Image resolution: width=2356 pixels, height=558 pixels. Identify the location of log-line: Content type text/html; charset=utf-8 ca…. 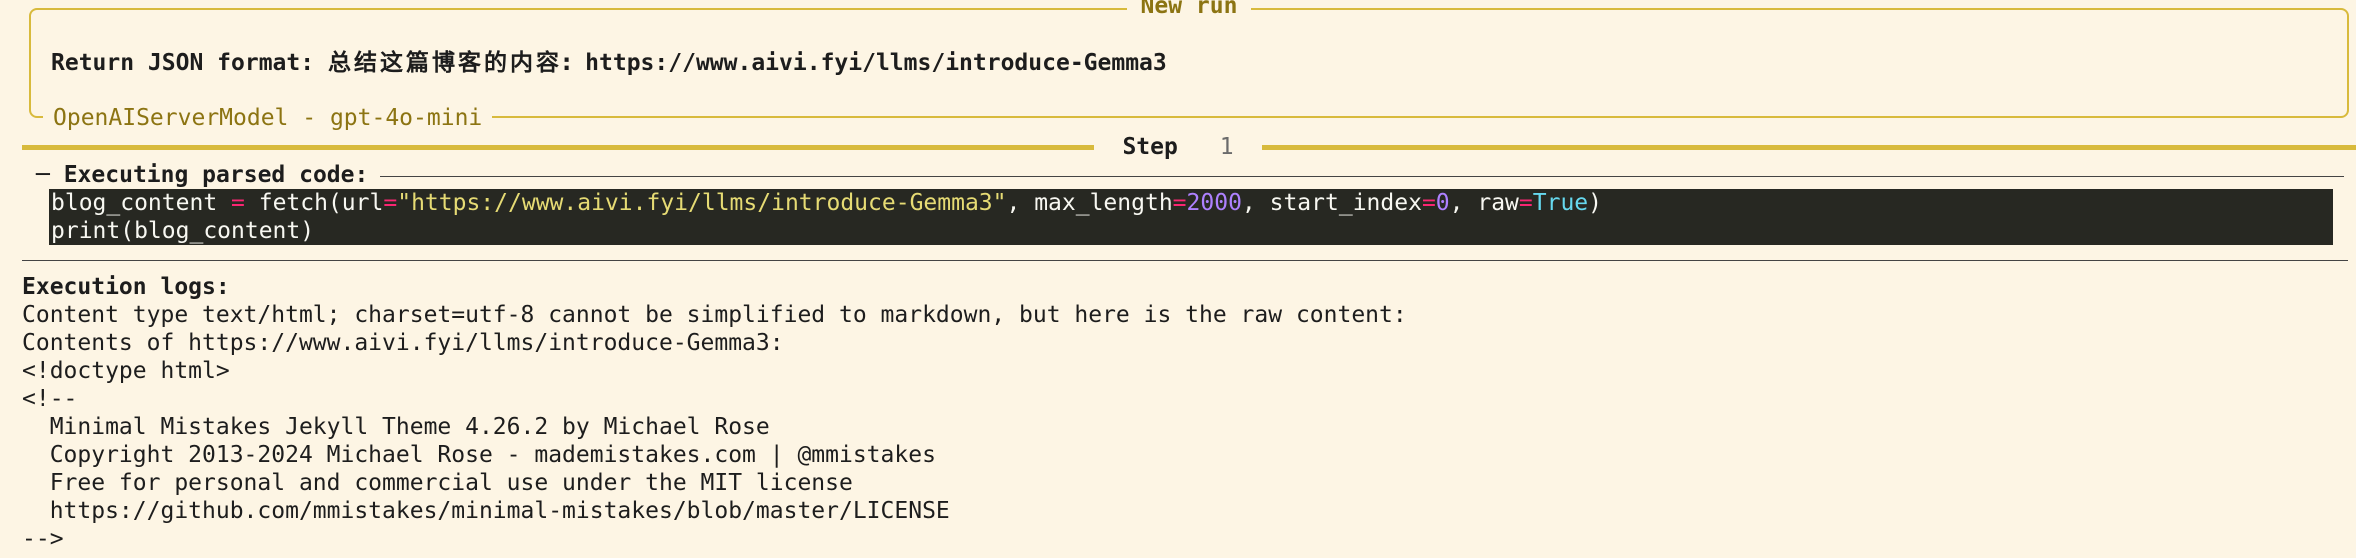
(714, 315).